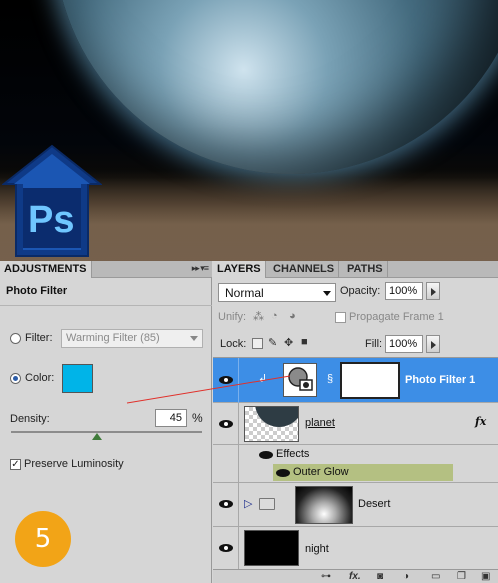 Image resolution: width=498 pixels, height=583 pixels. What do you see at coordinates (485, 576) in the screenshot?
I see `trash-icon: ▣` at bounding box center [485, 576].